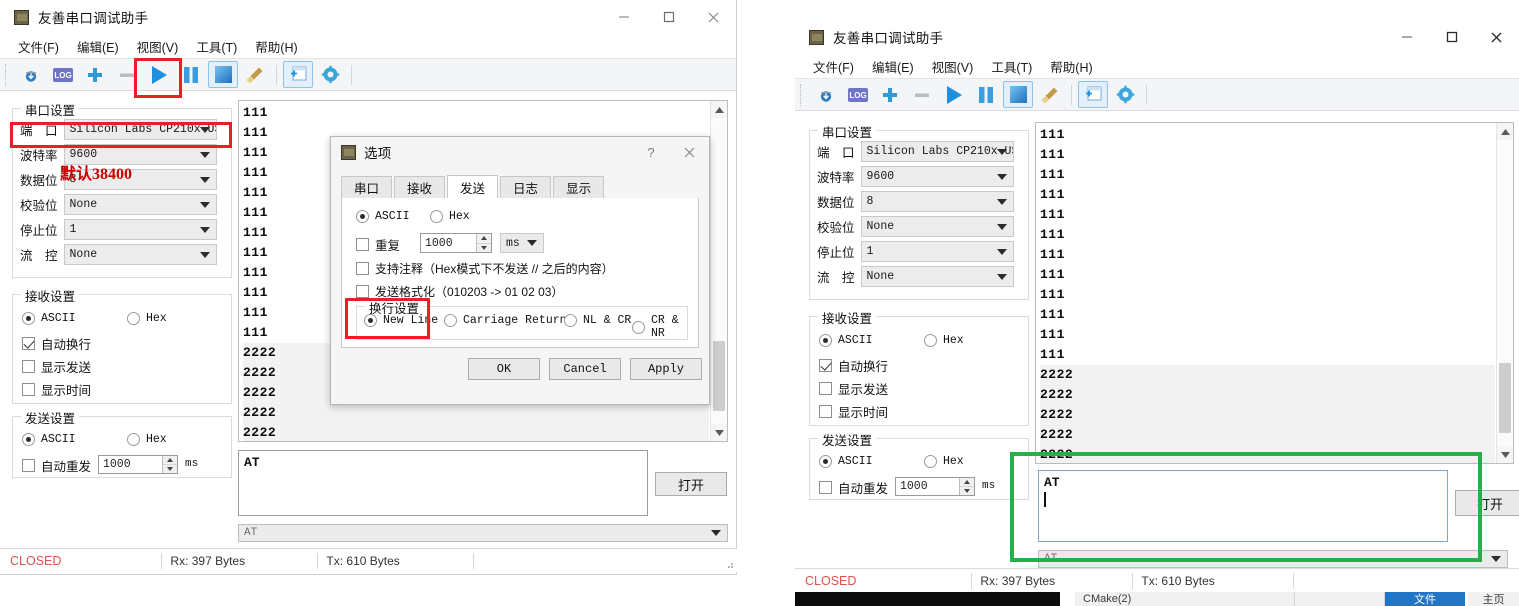  Describe the element at coordinates (401, 320) in the screenshot. I see `newline-option-newline: New Line` at that location.